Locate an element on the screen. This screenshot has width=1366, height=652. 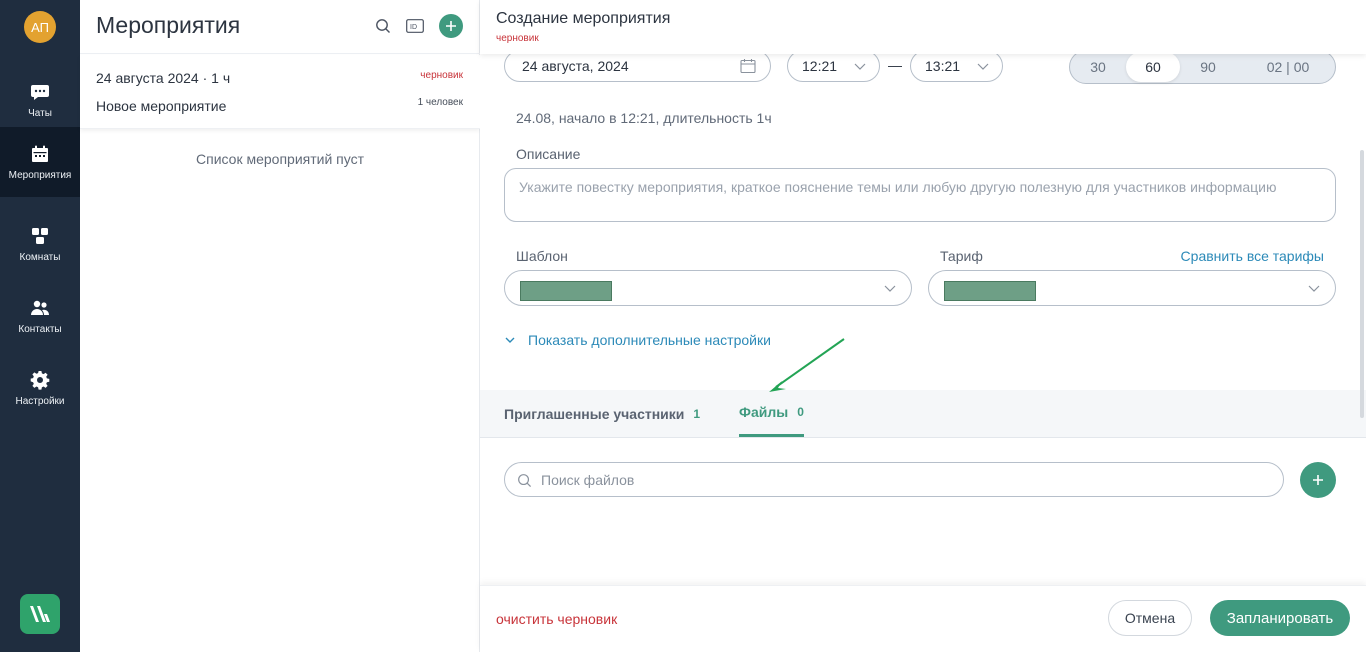
nav-item-chats: Чаты is located at coordinates (40, 100).